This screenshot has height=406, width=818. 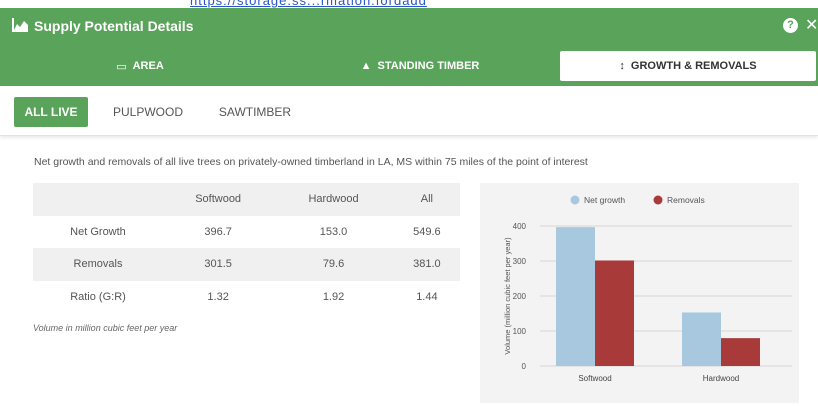 I want to click on table-cell: 549.6, so click(x=427, y=231).